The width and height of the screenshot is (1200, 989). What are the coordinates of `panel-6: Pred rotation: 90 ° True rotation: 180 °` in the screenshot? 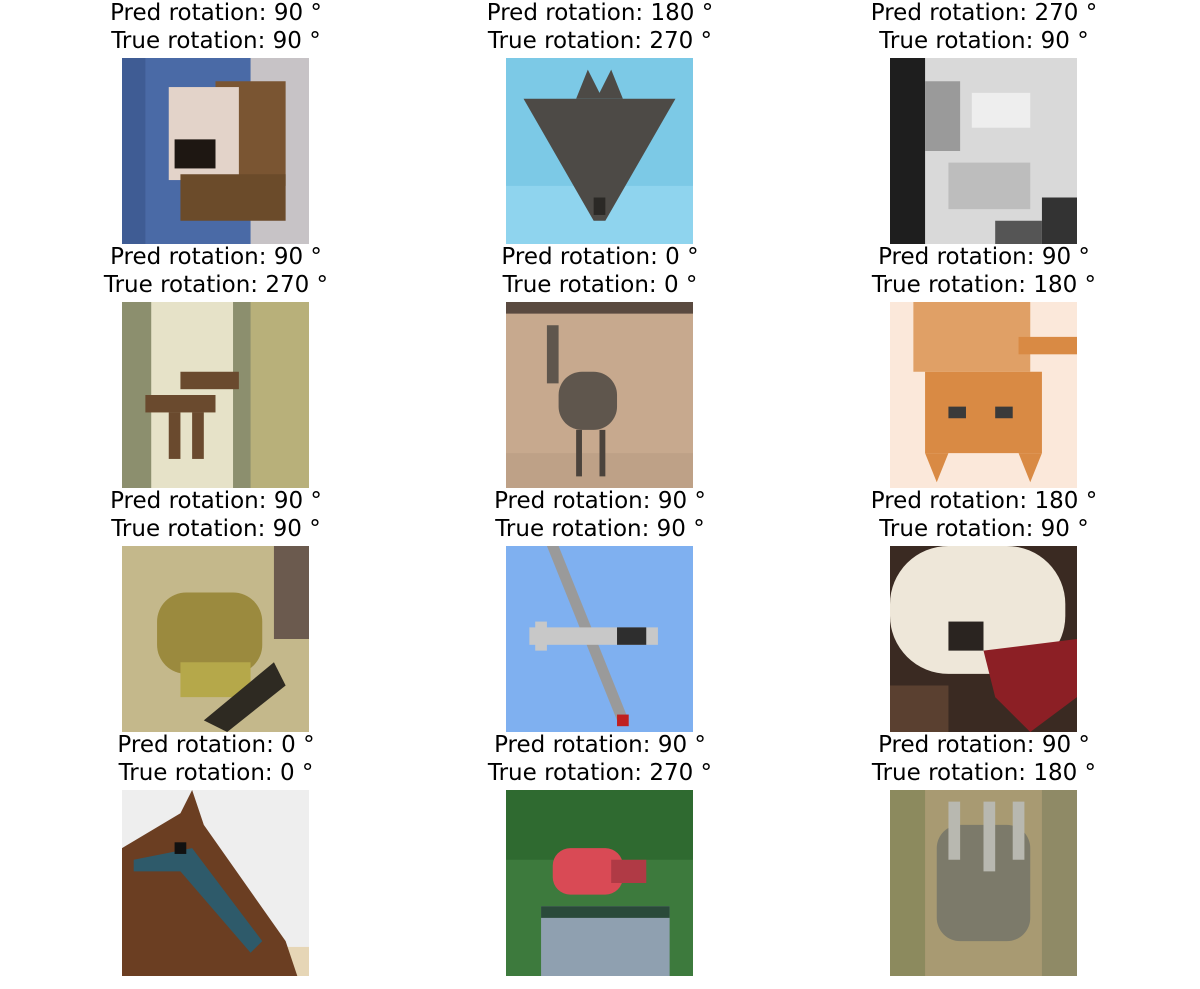 It's located at (984, 366).